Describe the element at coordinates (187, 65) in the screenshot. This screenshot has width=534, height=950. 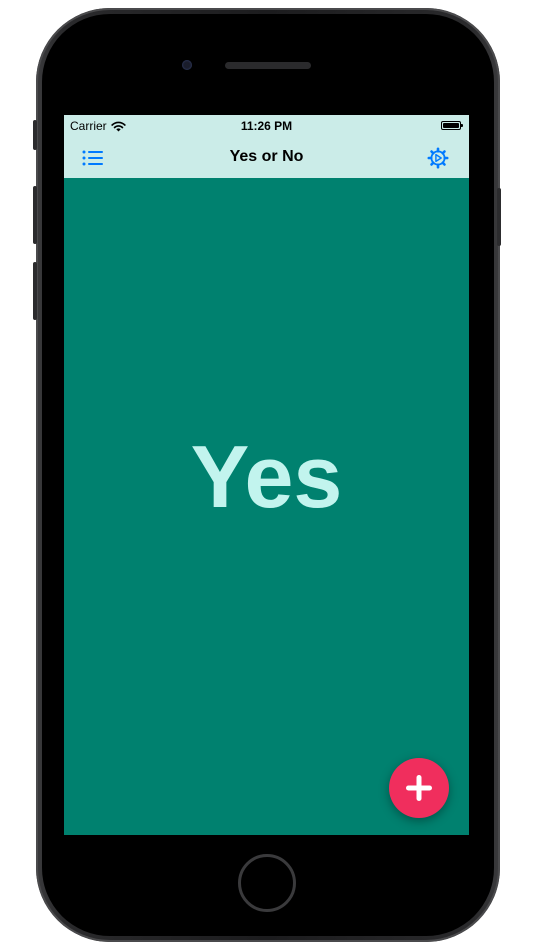
I see `front-camera` at that location.